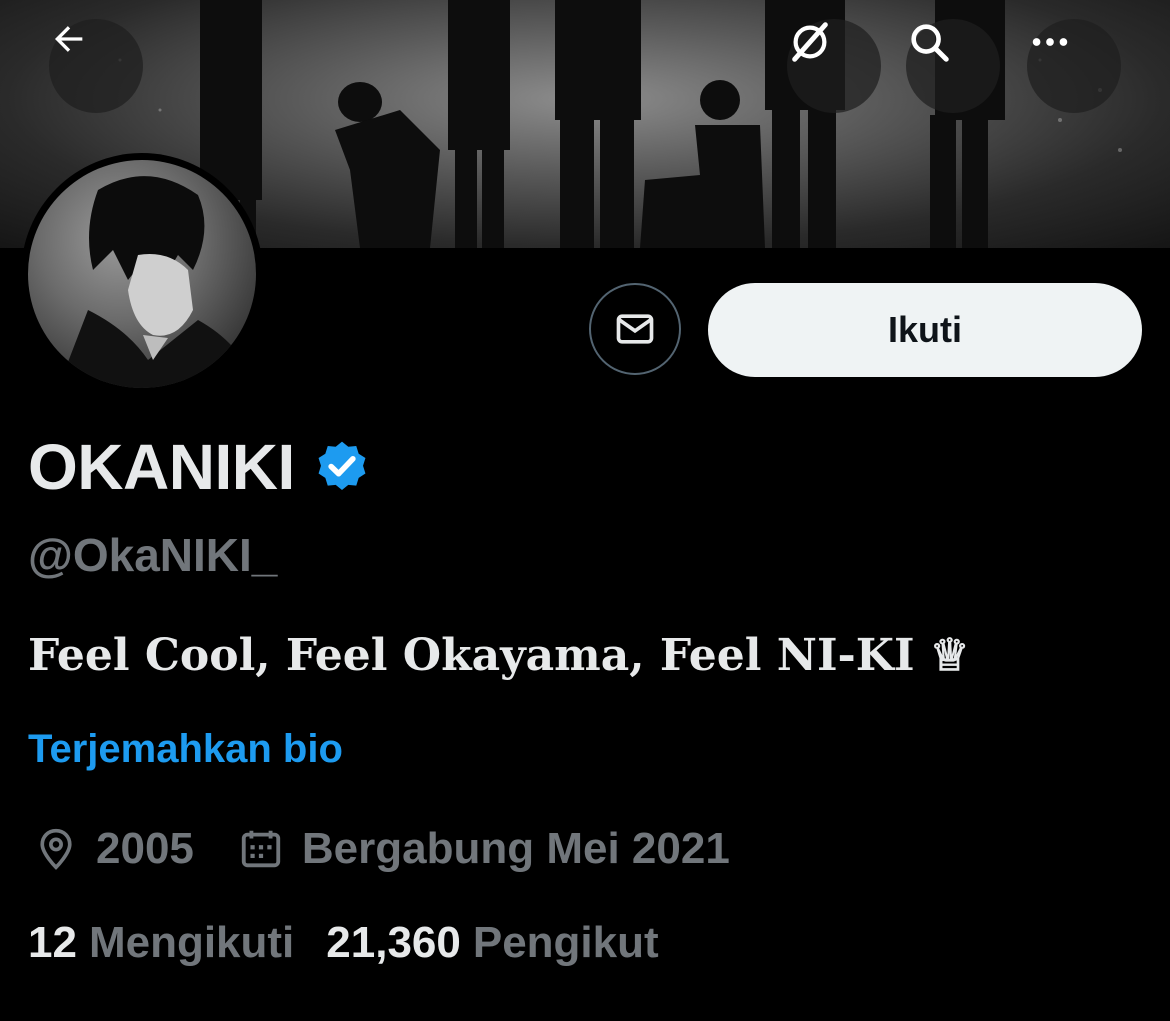 The width and height of the screenshot is (1170, 1021). I want to click on location-text: 2005, so click(145, 848).